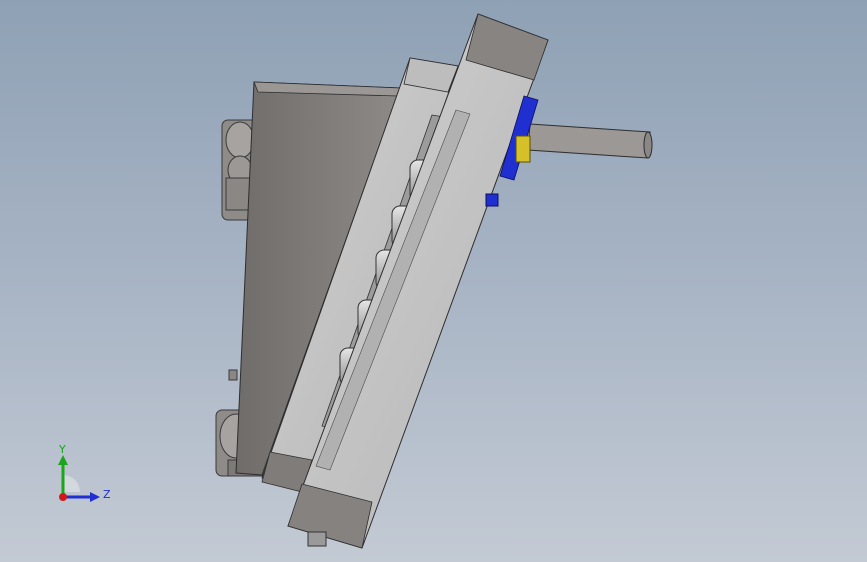 Image resolution: width=867 pixels, height=562 pixels. Describe the element at coordinates (523, 149) in the screenshot. I see `yellow-nut` at that location.